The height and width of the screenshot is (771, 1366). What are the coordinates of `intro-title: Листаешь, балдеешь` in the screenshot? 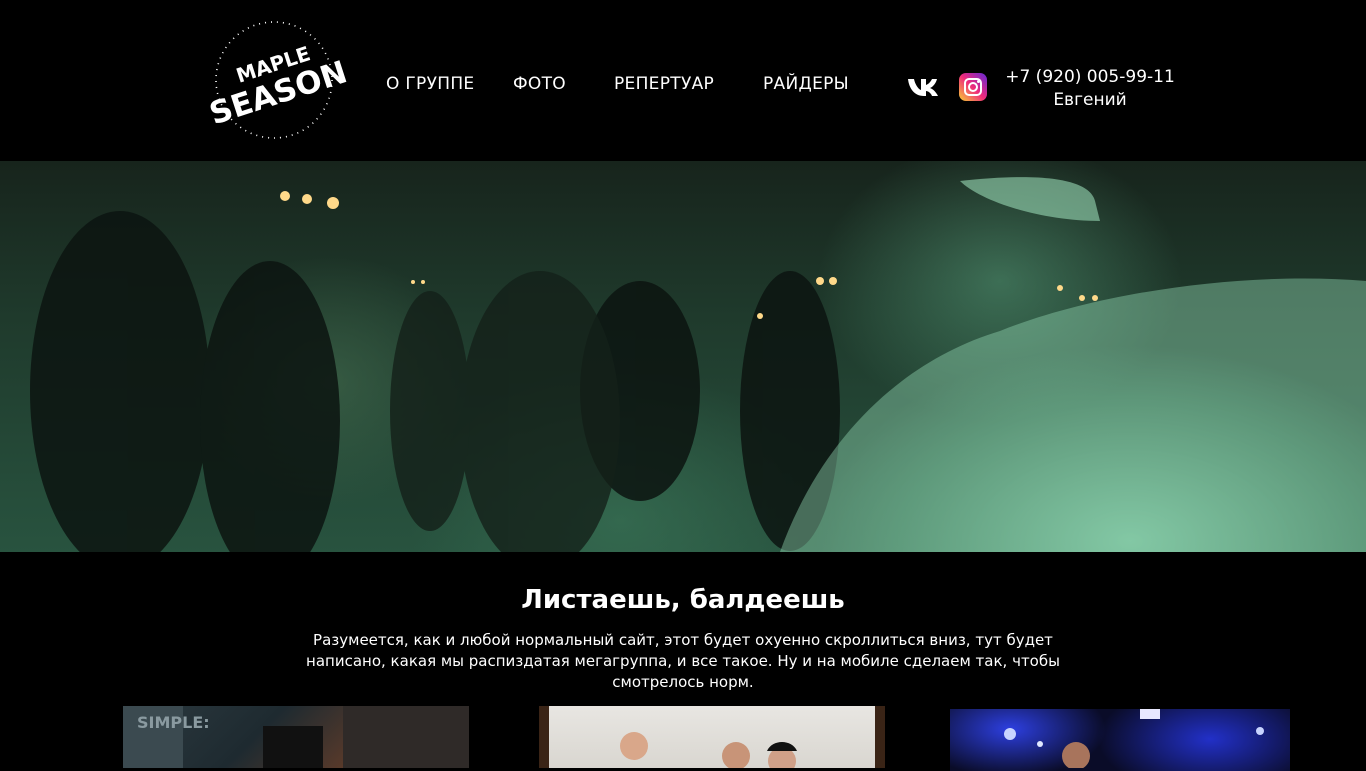 It's located at (683, 600).